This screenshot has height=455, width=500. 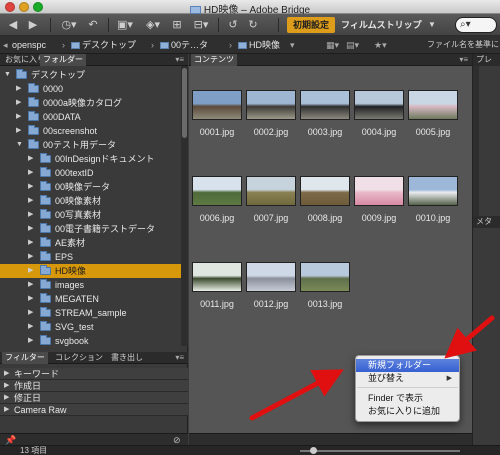 What do you see at coordinates (407, 411) in the screenshot?
I see `menu-item-add-to-favorites: お気に入りに追加` at bounding box center [407, 411].